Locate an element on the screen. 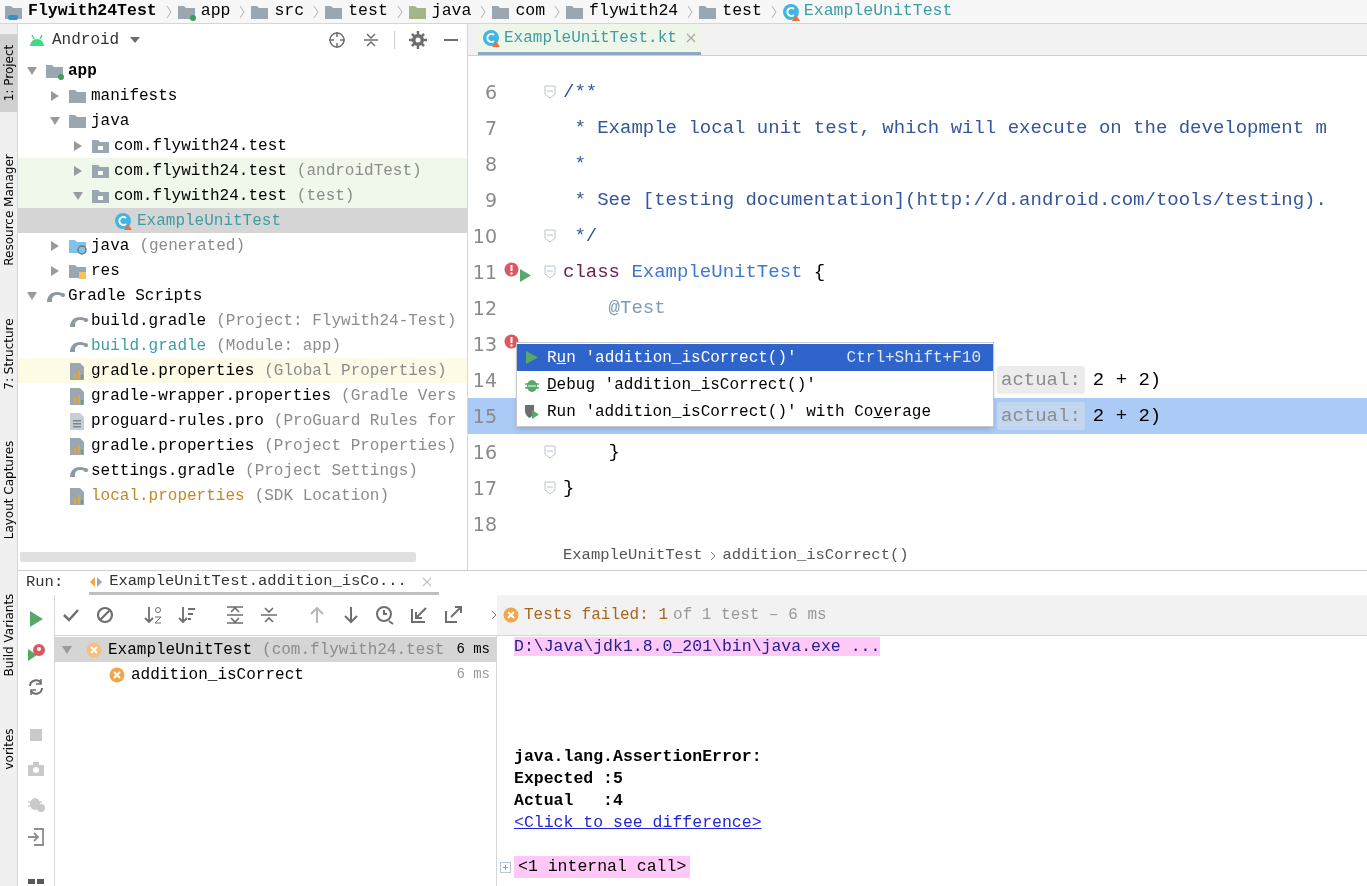 The height and width of the screenshot is (886, 1367). line-number: 16 is located at coordinates (484, 452).